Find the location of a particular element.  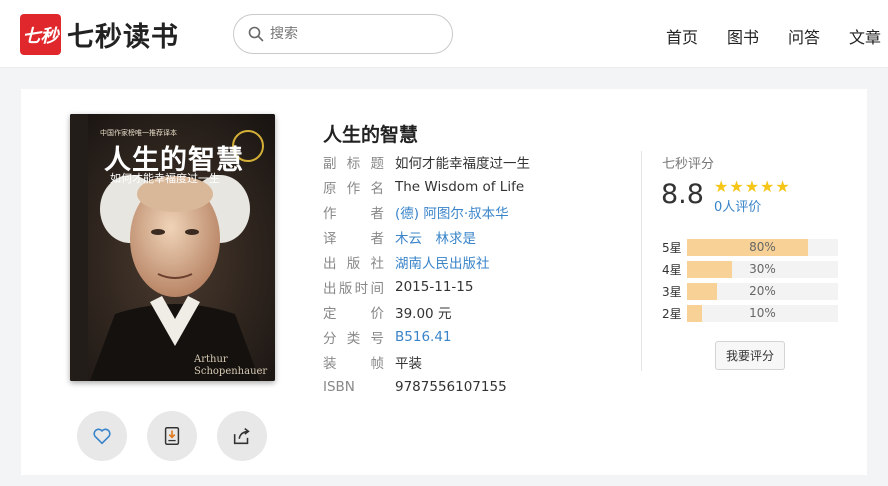

rating-bar-track: 20% is located at coordinates (762, 291).